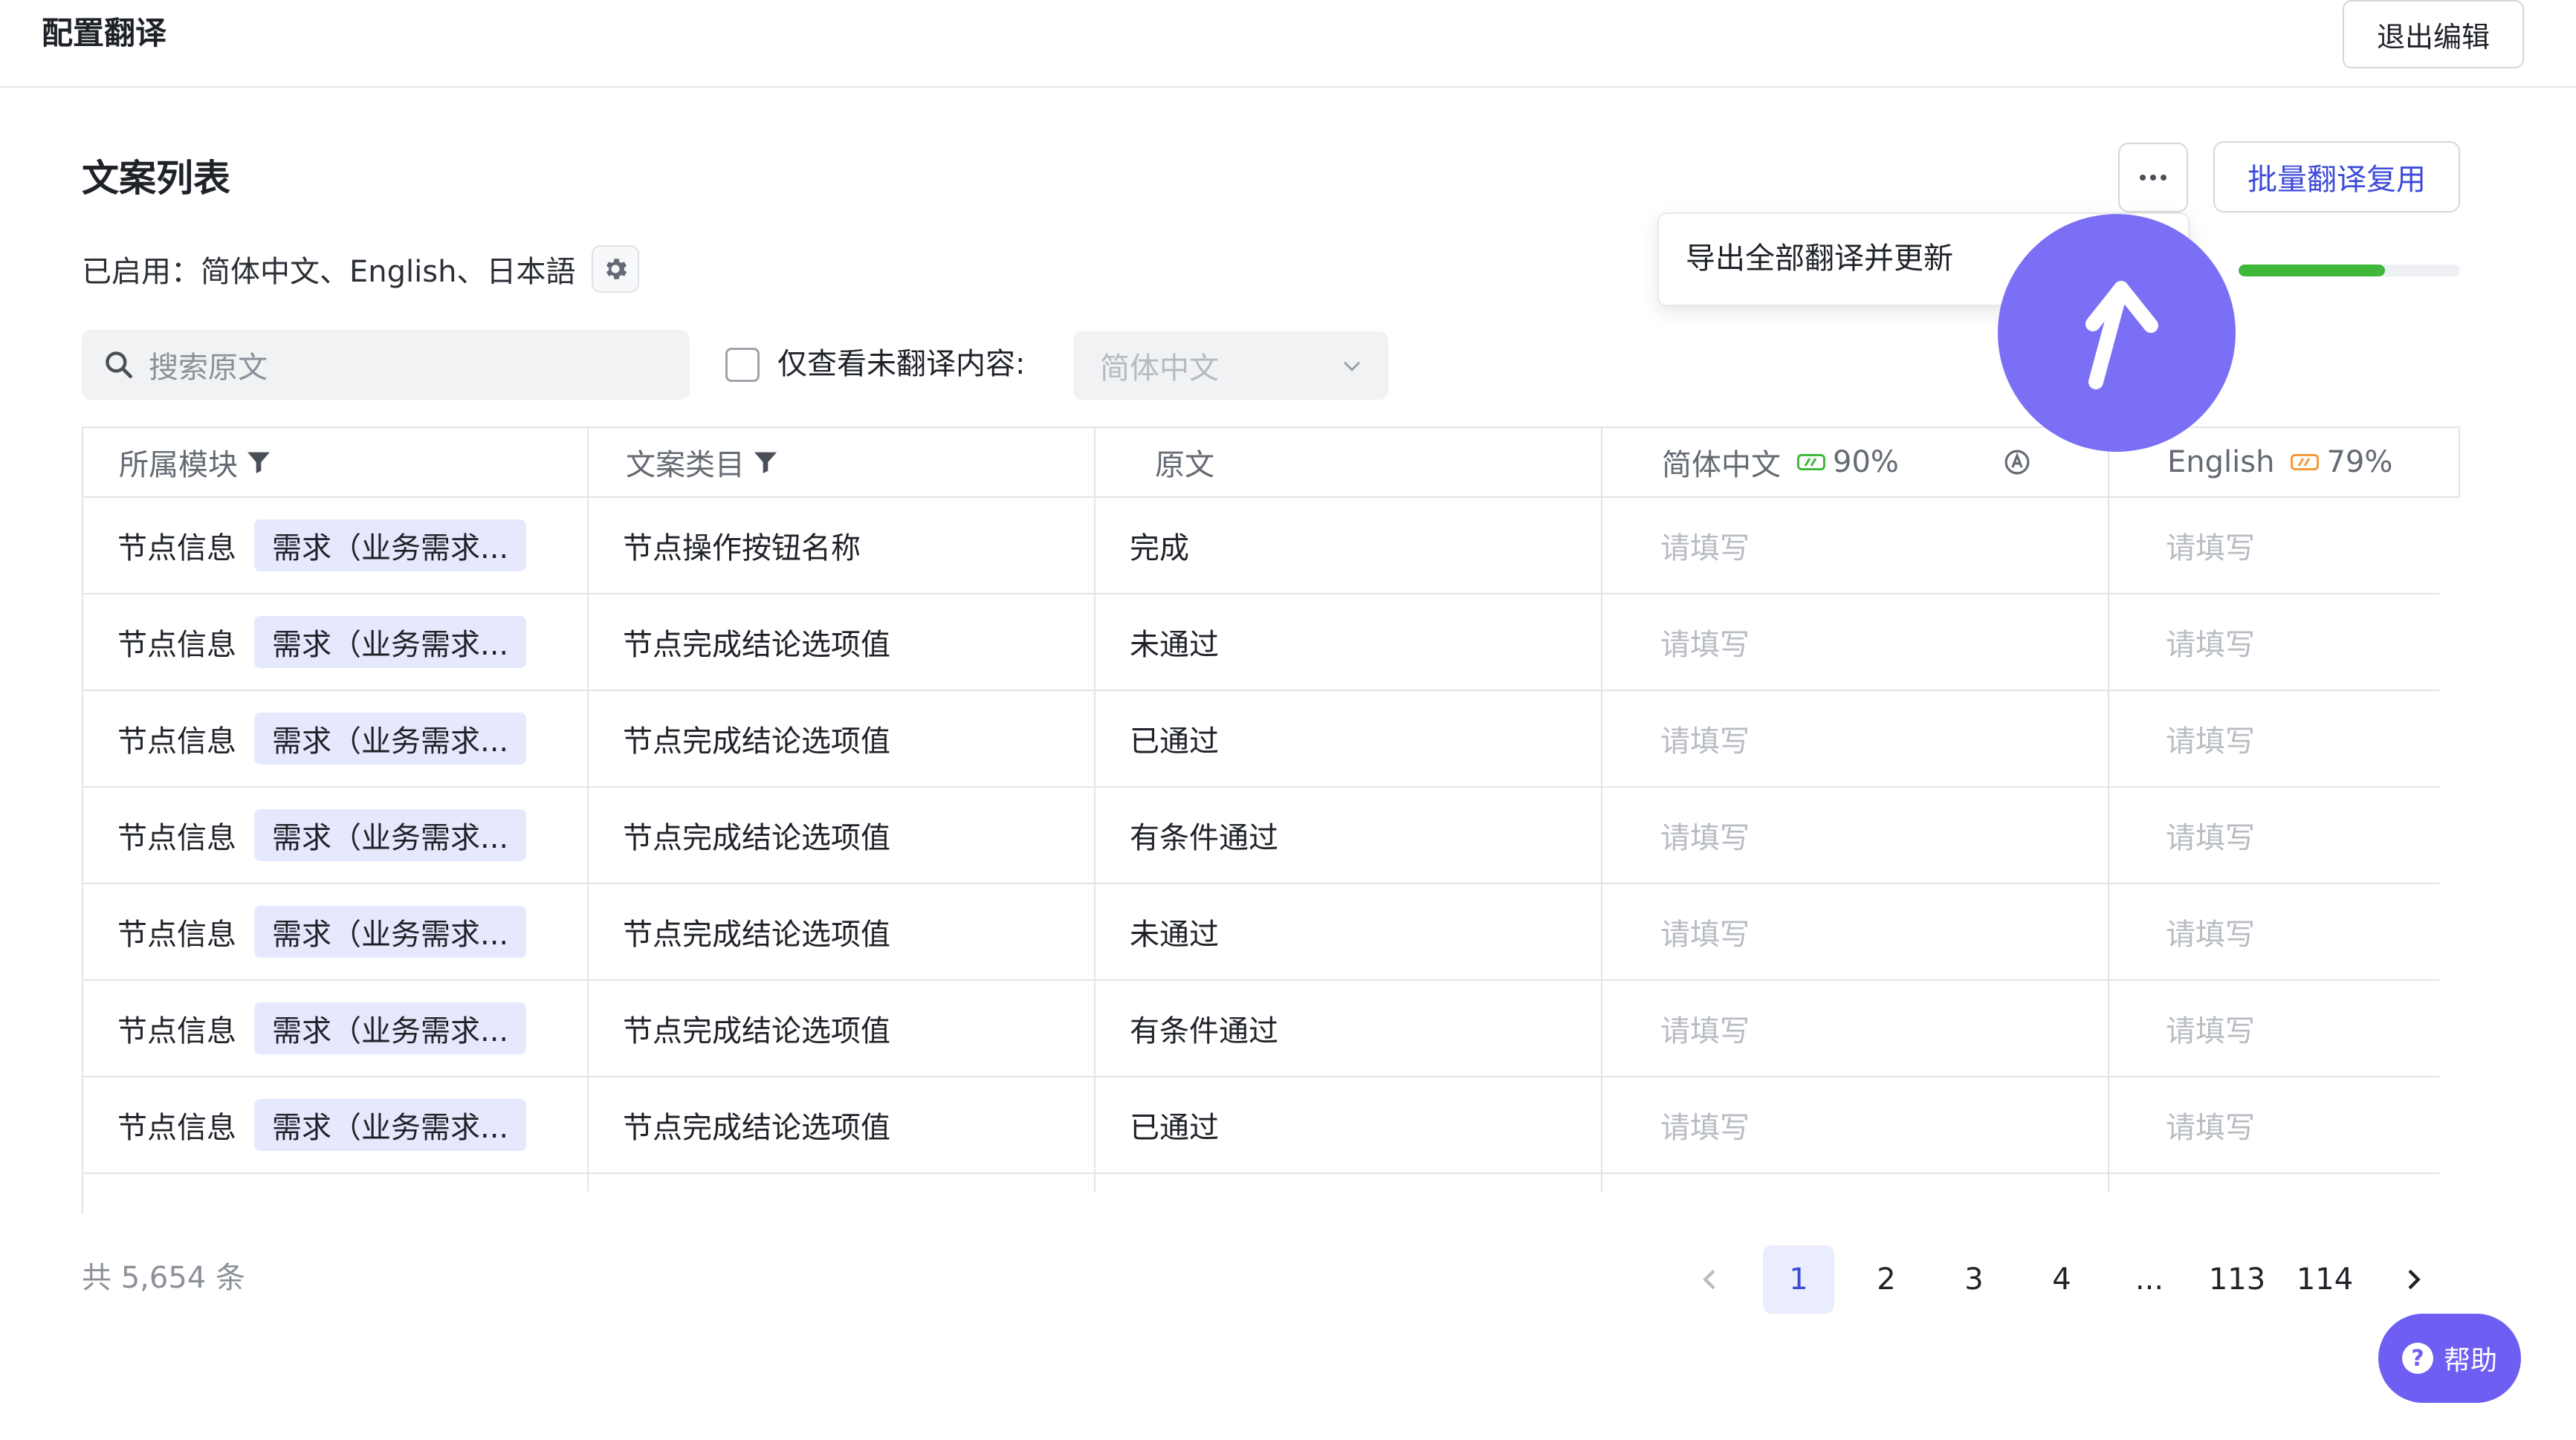  Describe the element at coordinates (2359, 462) in the screenshot. I see `column-en-percent: 79%` at that location.